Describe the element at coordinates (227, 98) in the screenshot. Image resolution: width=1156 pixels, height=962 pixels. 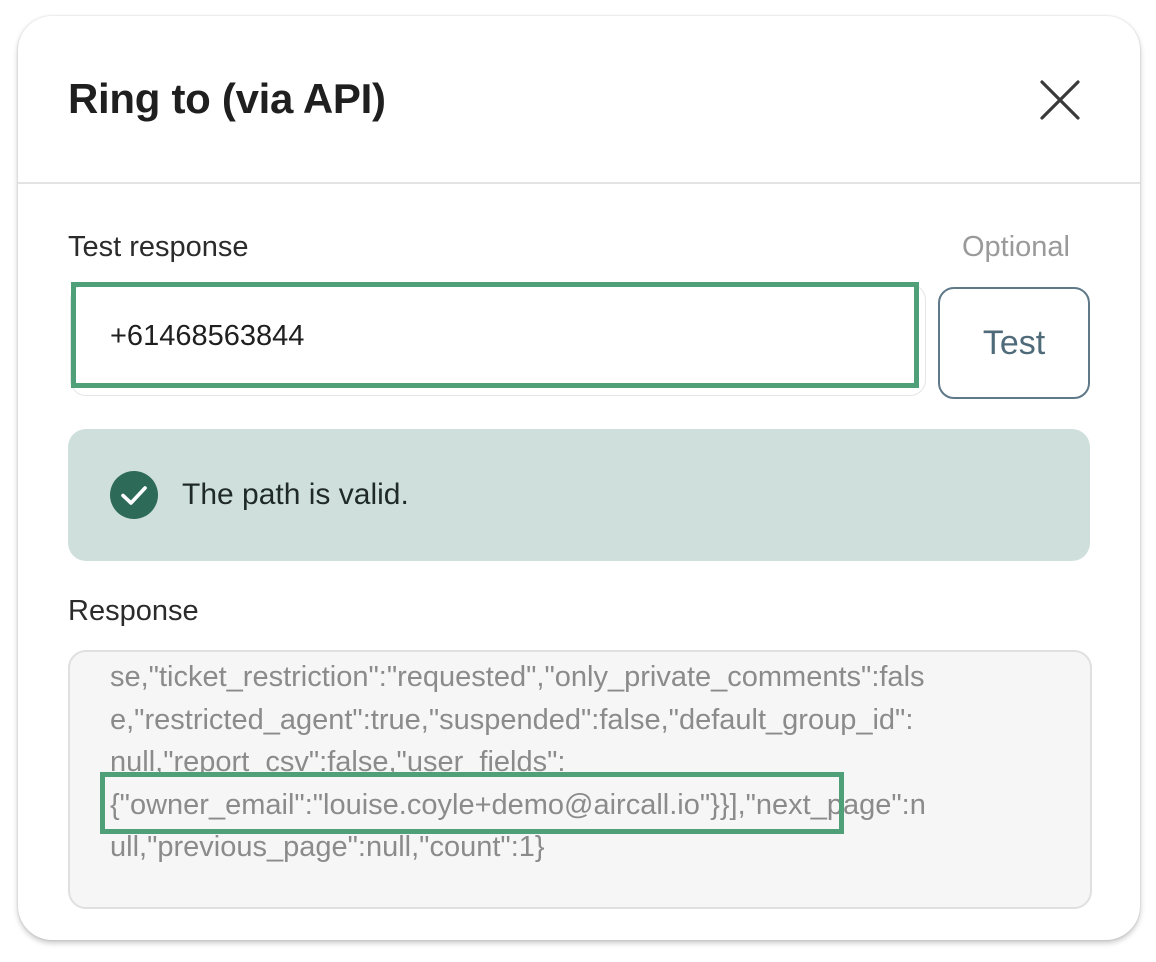
I see `dialog-title: Ring to (via API)` at that location.